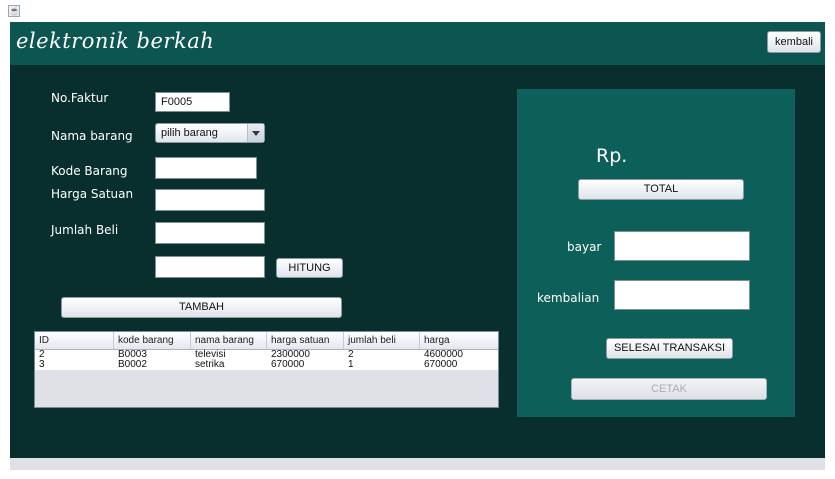 The width and height of the screenshot is (835, 479). What do you see at coordinates (115, 41) in the screenshot?
I see `app-title: elektronik berkah` at bounding box center [115, 41].